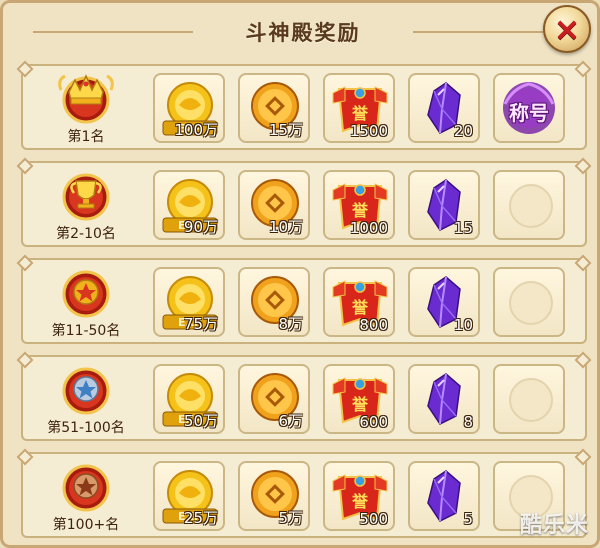 The width and height of the screenshot is (600, 548). I want to click on coin-reward-slot: 10万, so click(274, 205).